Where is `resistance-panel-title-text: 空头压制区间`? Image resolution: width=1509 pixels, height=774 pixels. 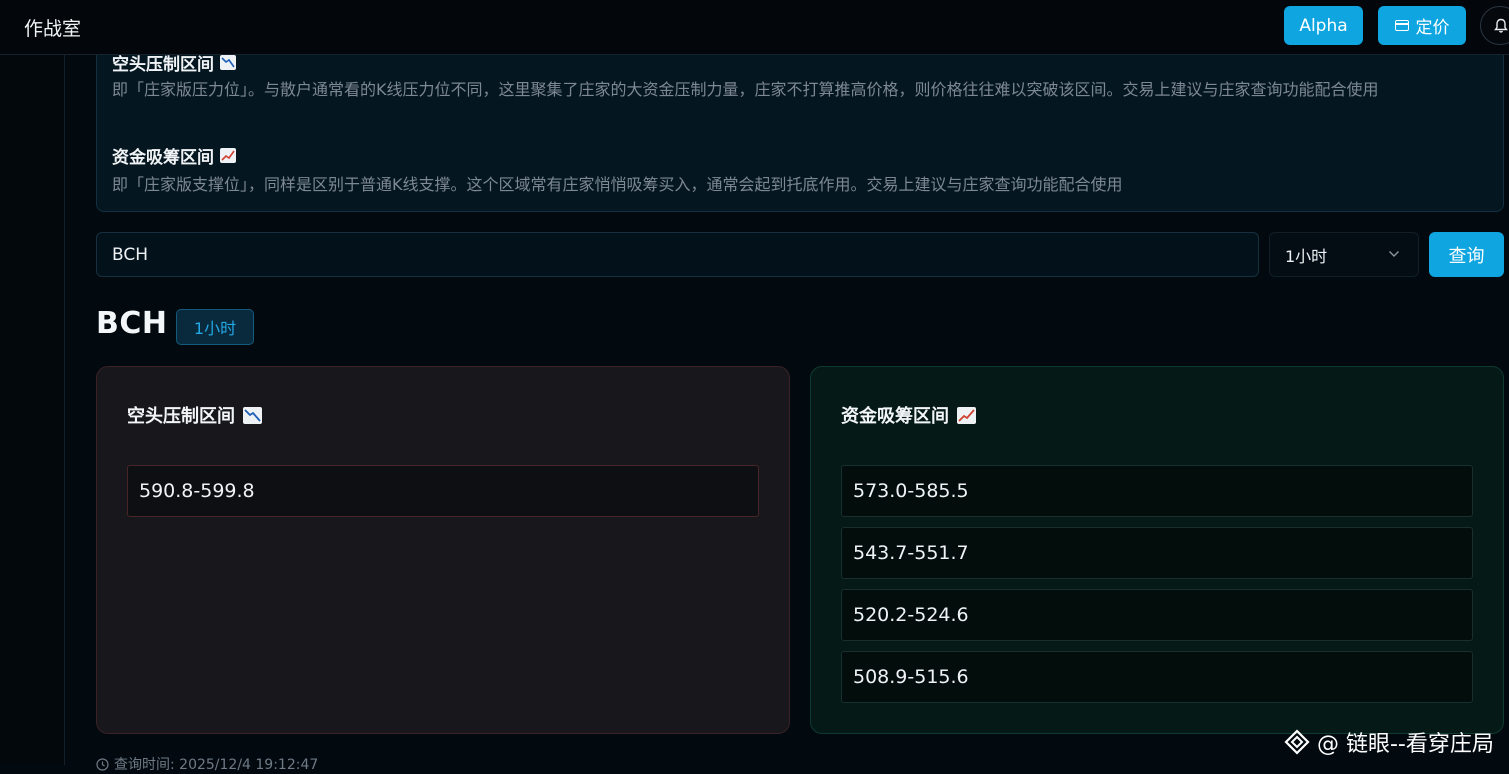 resistance-panel-title-text: 空头压制区间 is located at coordinates (181, 416).